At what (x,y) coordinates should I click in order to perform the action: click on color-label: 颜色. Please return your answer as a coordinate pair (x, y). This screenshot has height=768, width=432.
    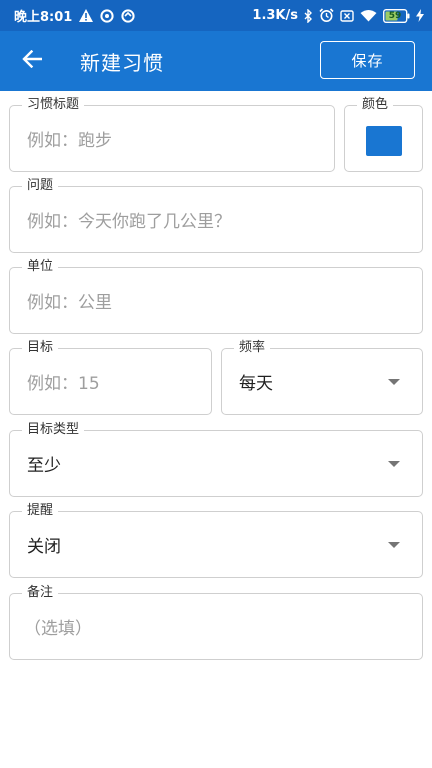
    Looking at the image, I should click on (375, 105).